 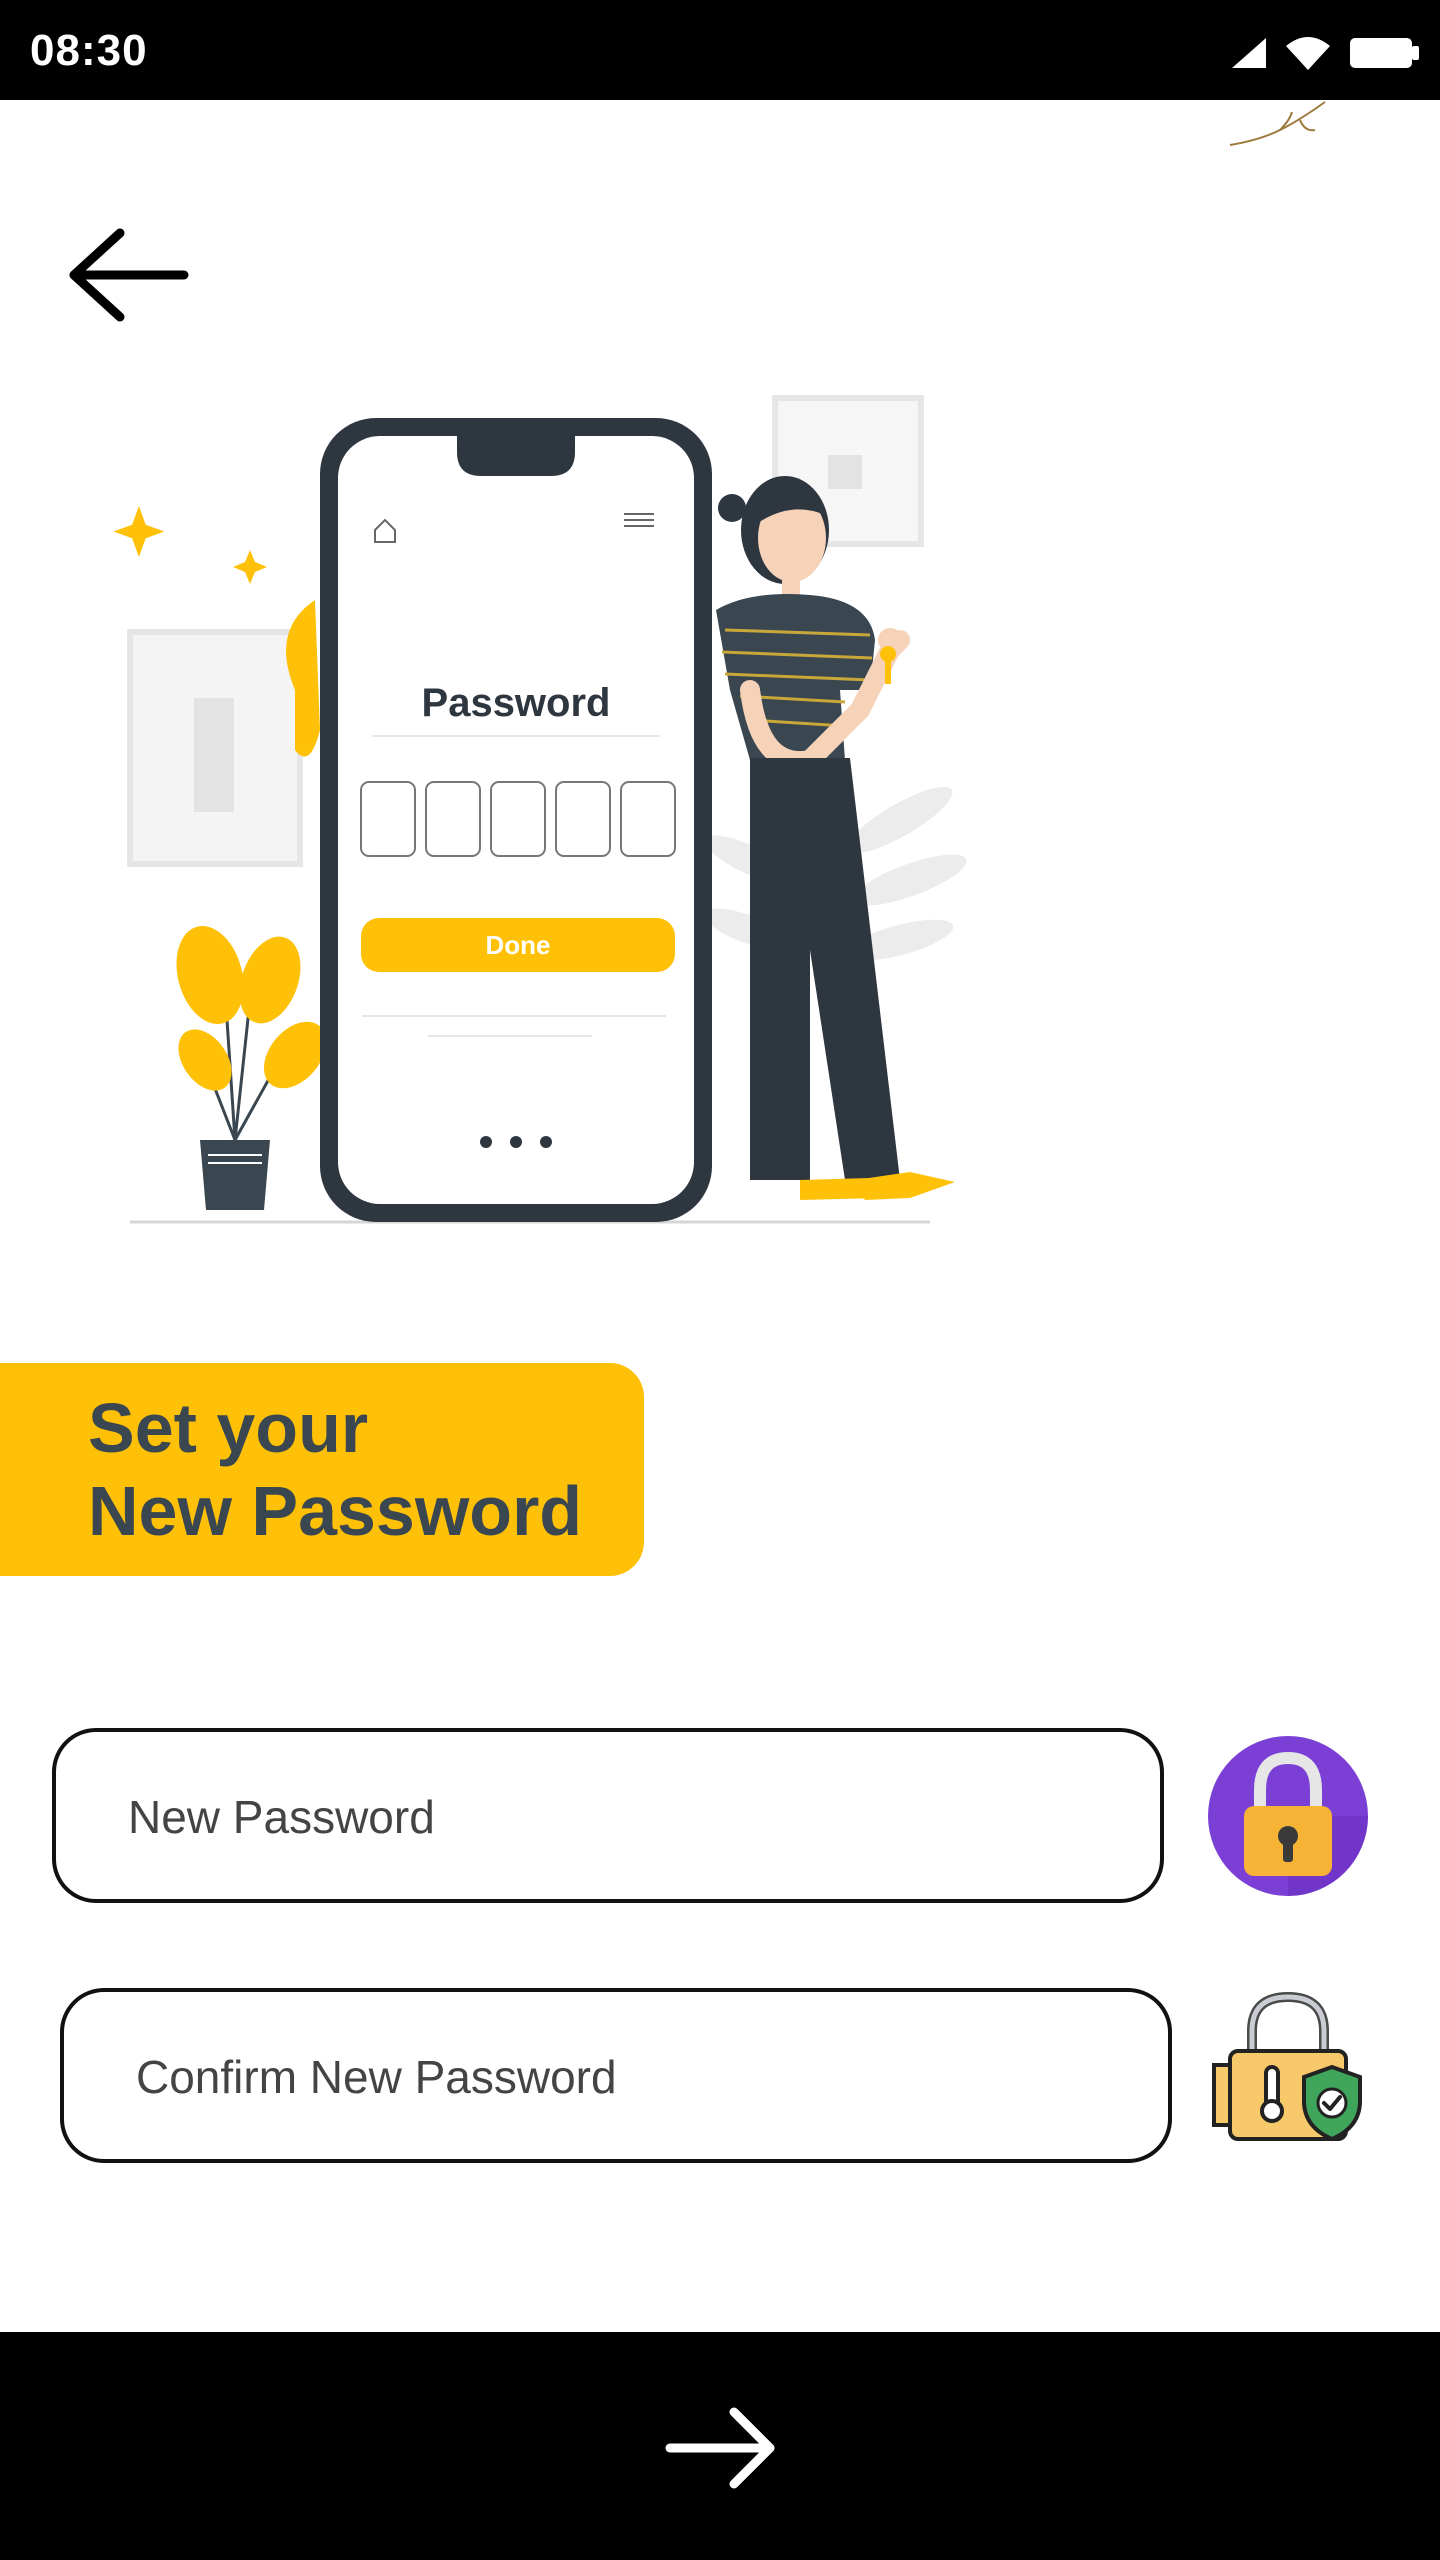 What do you see at coordinates (1384, 53) in the screenshot?
I see `battery-icon` at bounding box center [1384, 53].